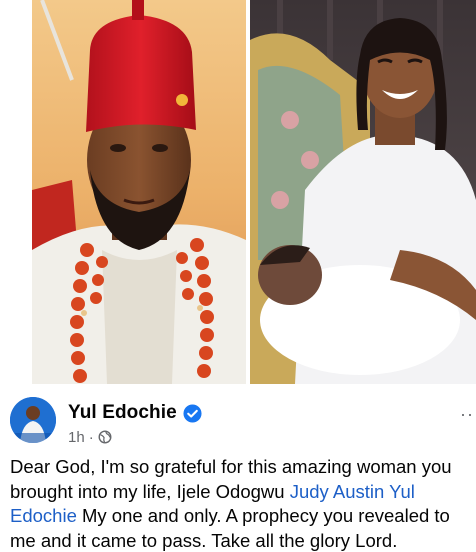 Image resolution: width=476 pixels, height=552 pixels. What do you see at coordinates (192, 413) in the screenshot?
I see `verified-badge-icon` at bounding box center [192, 413].